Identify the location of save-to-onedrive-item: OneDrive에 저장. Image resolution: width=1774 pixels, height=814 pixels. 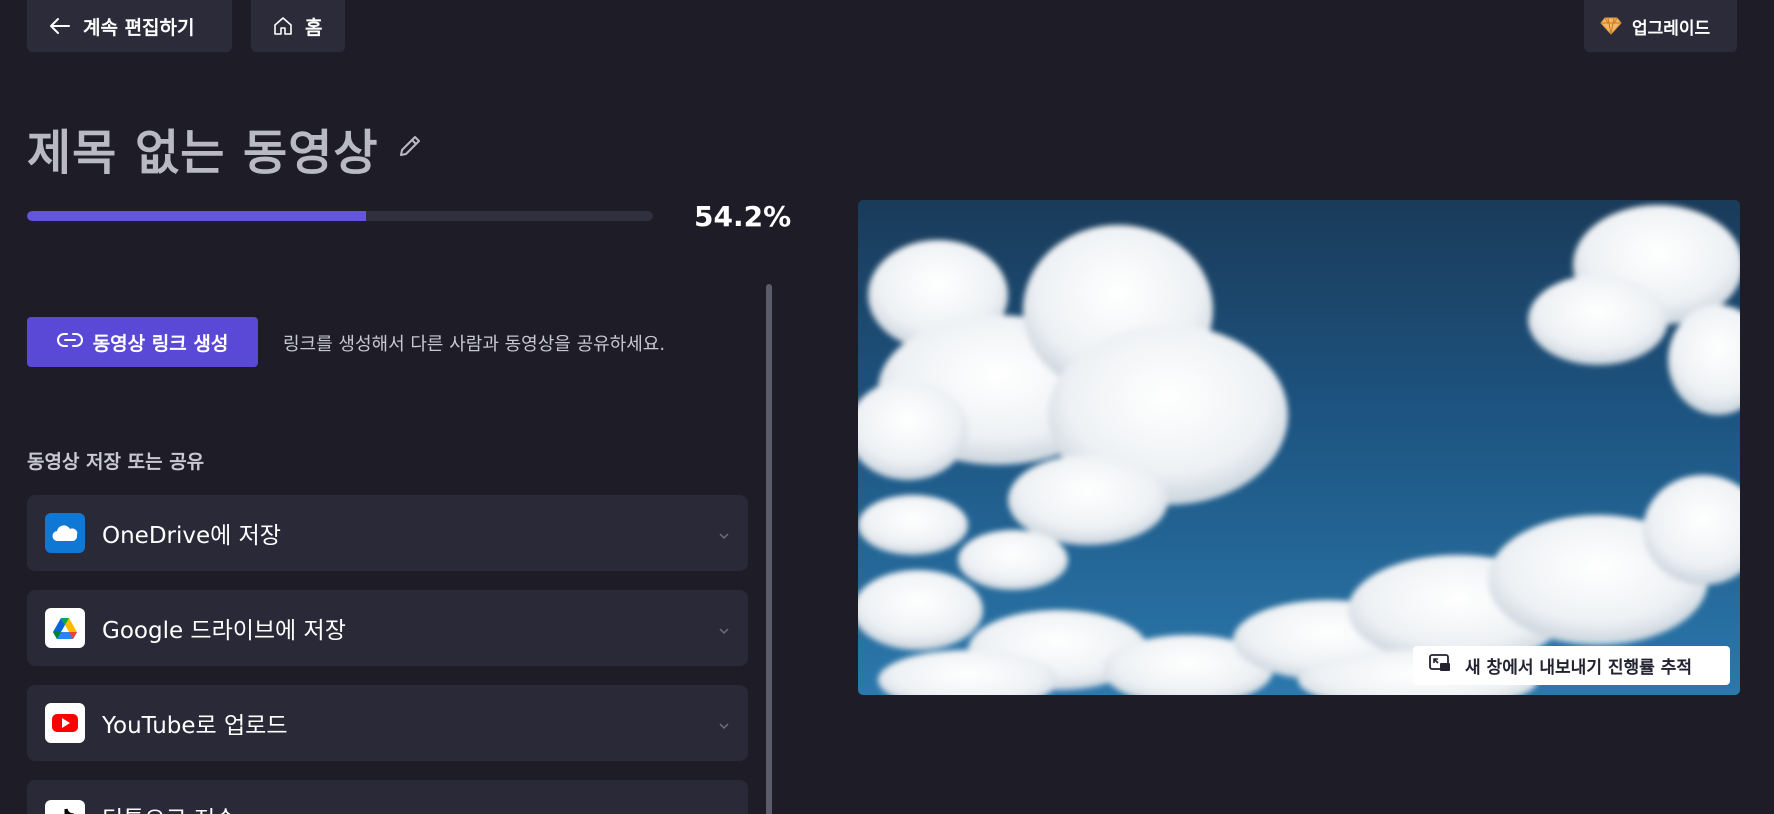
(387, 533).